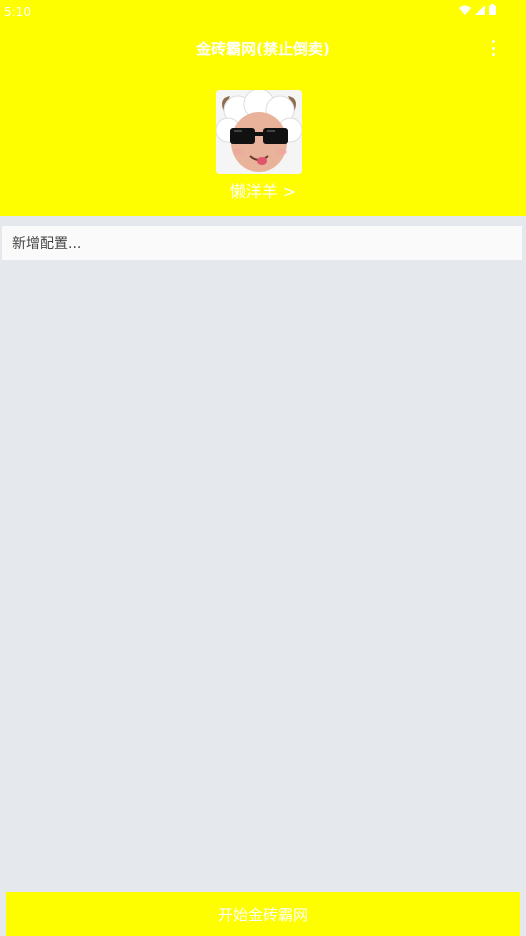  I want to click on battery-icon, so click(492, 9).